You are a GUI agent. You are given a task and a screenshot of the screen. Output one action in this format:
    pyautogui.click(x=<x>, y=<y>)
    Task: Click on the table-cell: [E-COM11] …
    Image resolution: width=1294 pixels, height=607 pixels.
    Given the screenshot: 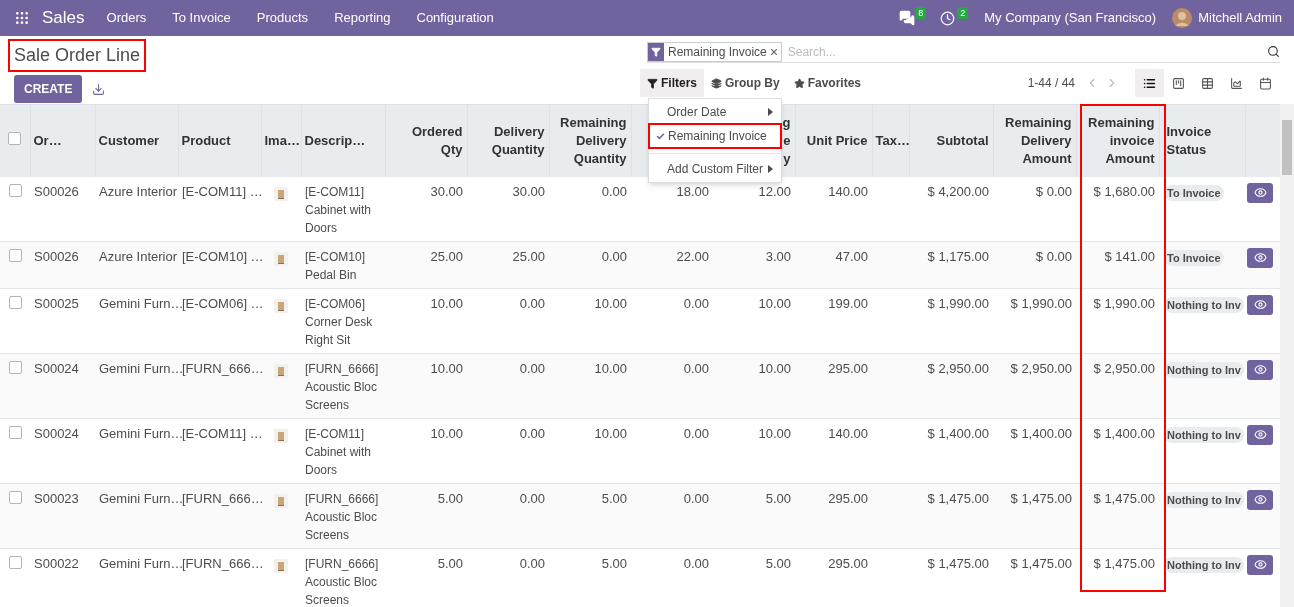 What is the action you would take?
    pyautogui.click(x=222, y=433)
    